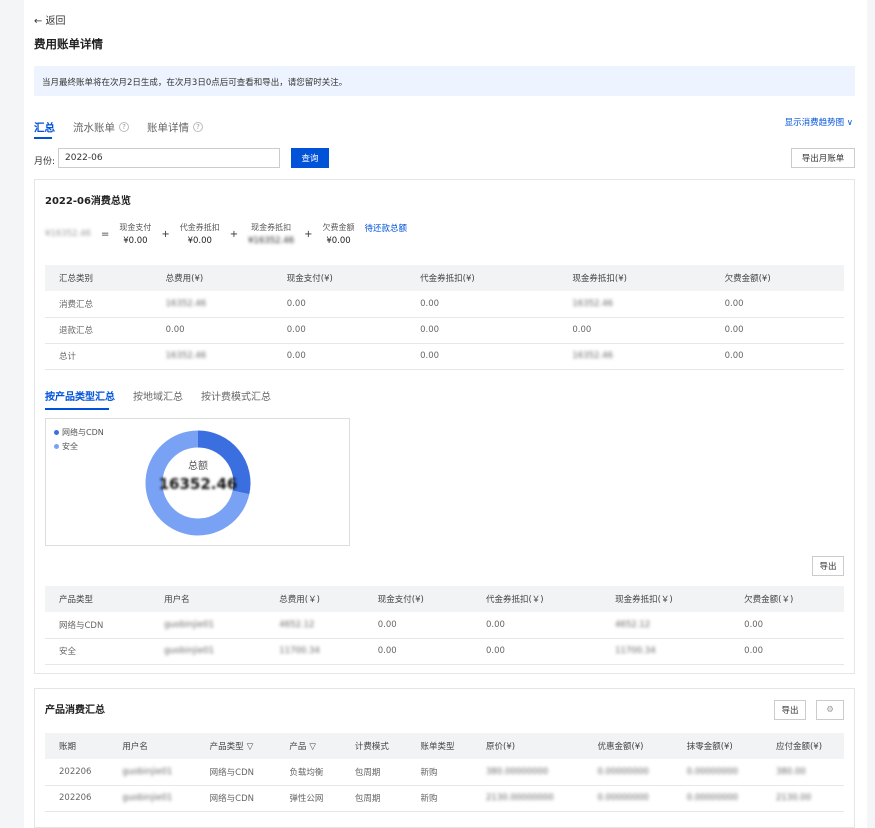 The image size is (875, 828). I want to click on group-tab-indicator, so click(77, 409).